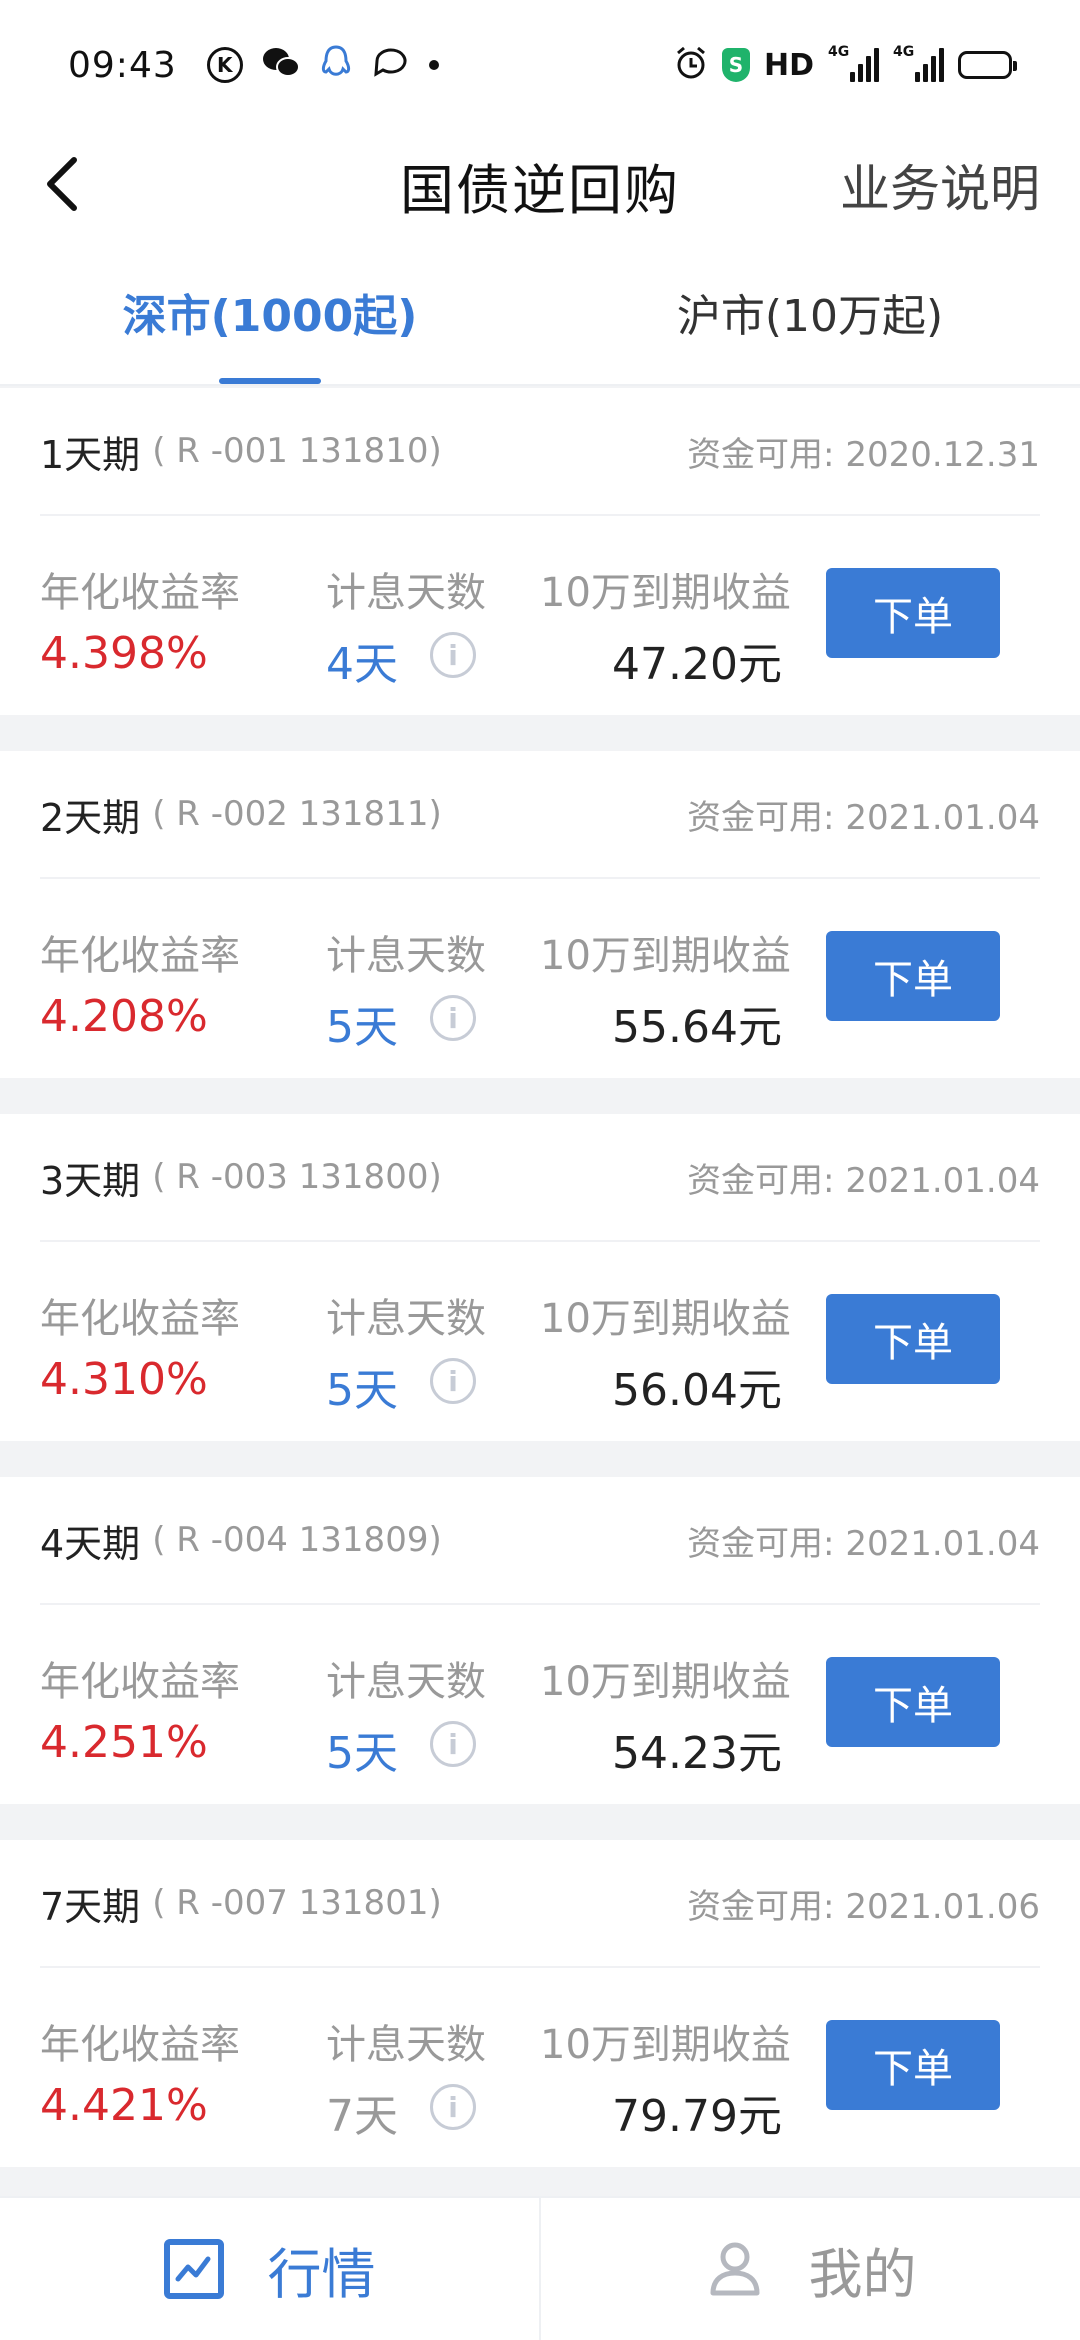 This screenshot has height=2340, width=1080. I want to click on product-code: ( R -001 131810), so click(297, 451).